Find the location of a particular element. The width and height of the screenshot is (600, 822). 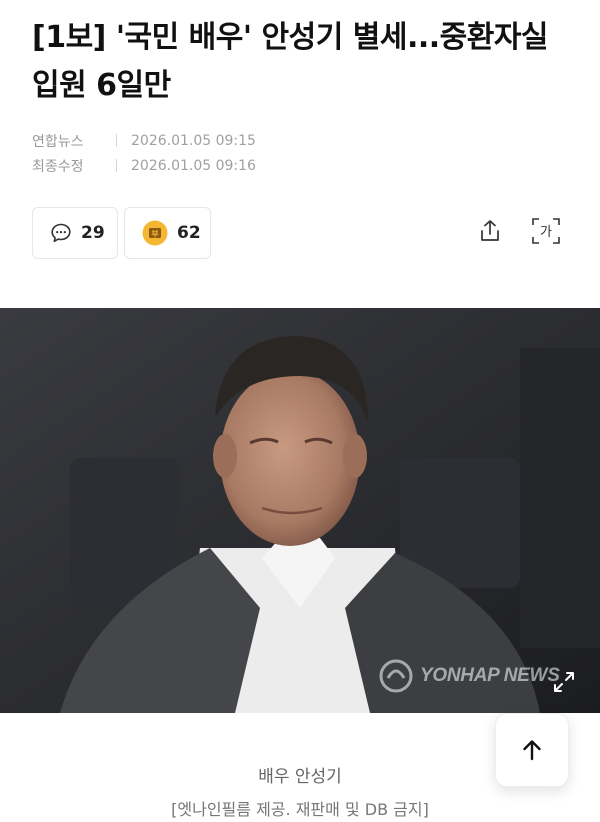

reaction-emoji-icon: 부 is located at coordinates (155, 233).